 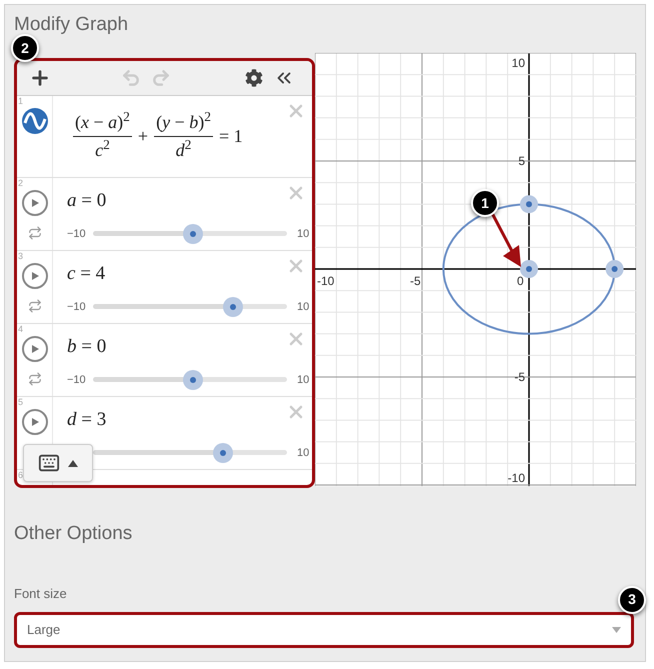 What do you see at coordinates (254, 78) in the screenshot?
I see `settings-icon` at bounding box center [254, 78].